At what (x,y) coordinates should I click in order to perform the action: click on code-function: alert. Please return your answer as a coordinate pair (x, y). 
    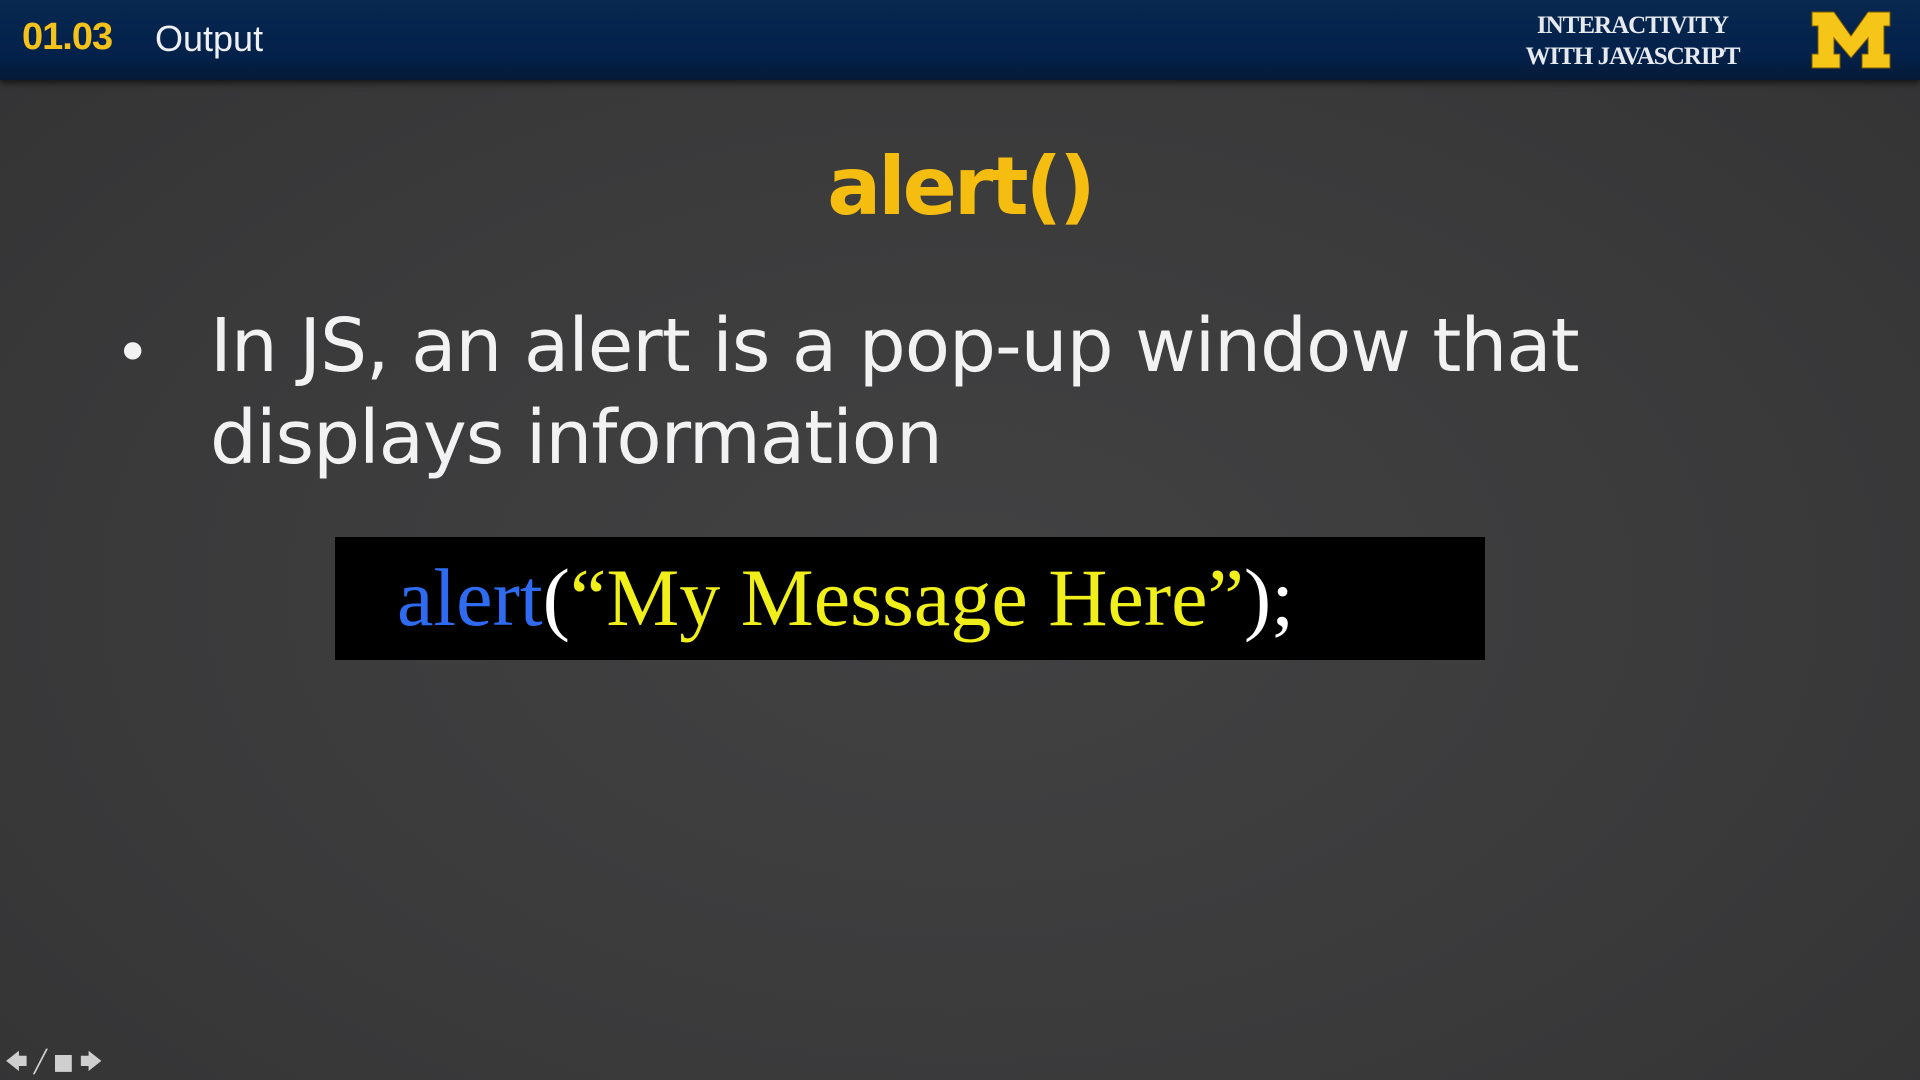
    Looking at the image, I should click on (470, 597).